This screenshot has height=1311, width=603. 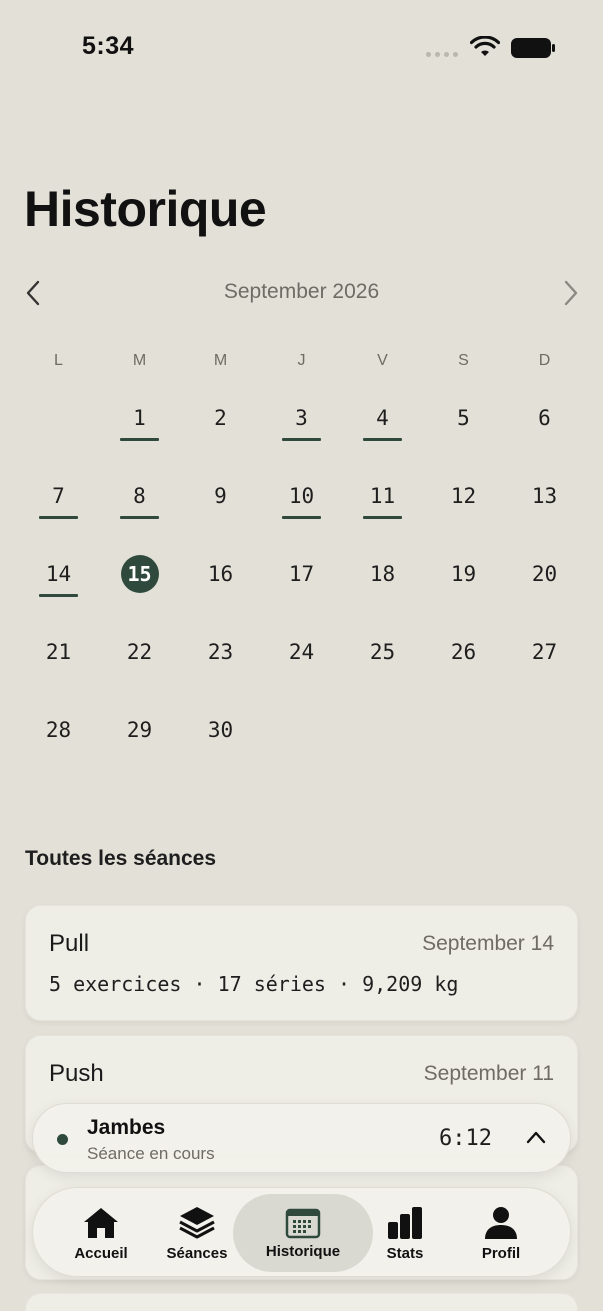 What do you see at coordinates (101, 1253) in the screenshot?
I see `tab-label: Accueil` at bounding box center [101, 1253].